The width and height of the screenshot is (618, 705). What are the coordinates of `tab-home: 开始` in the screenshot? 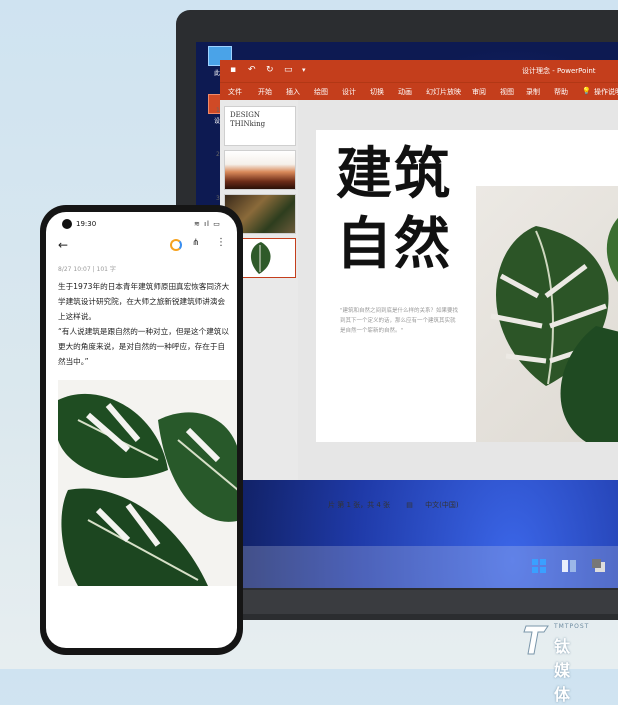 It's located at (265, 92).